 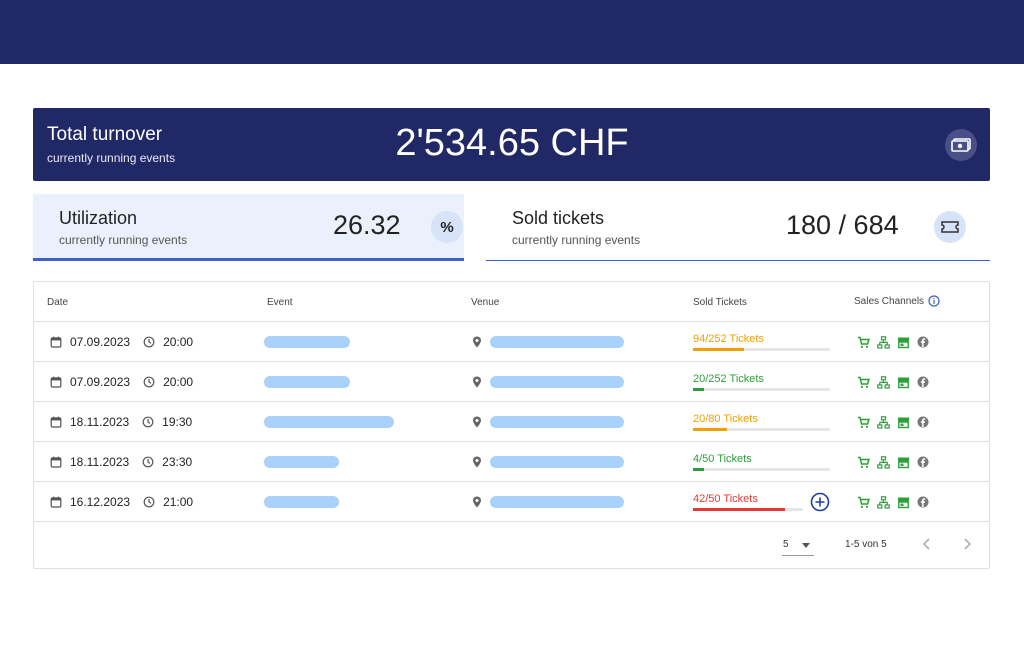 I want to click on add-tickets-button, so click(x=820, y=502).